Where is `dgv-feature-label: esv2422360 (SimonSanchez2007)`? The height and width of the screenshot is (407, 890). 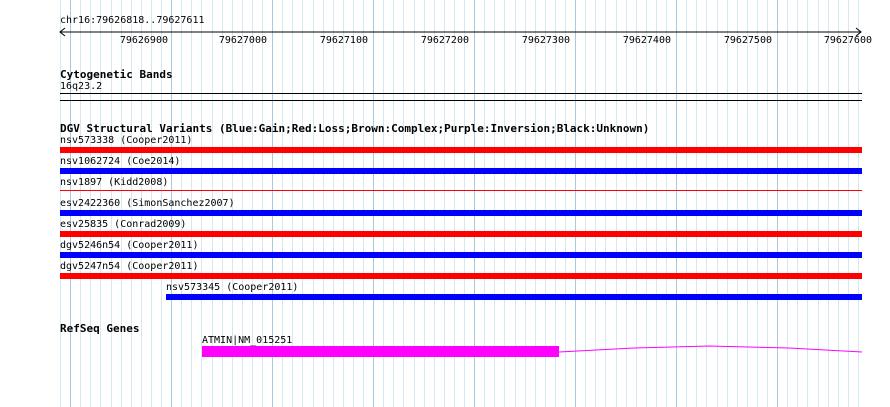
dgv-feature-label: esv2422360 (SimonSanchez2007) is located at coordinates (147, 204).